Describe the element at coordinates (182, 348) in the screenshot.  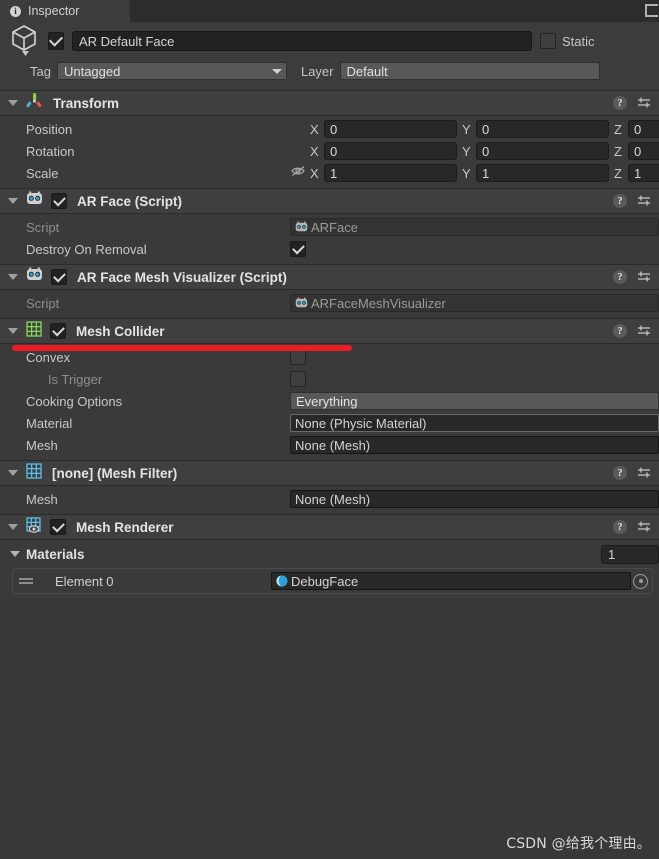
I see `red-annotation-underline` at that location.